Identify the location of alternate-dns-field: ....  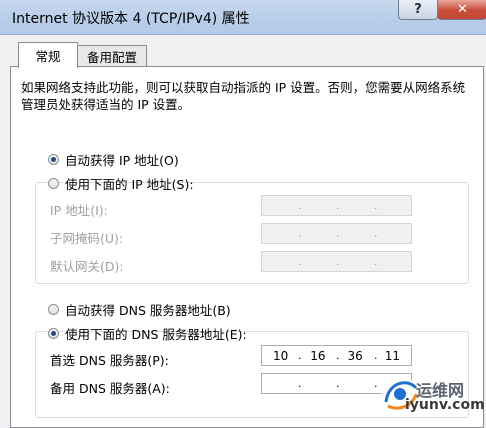
(336, 383).